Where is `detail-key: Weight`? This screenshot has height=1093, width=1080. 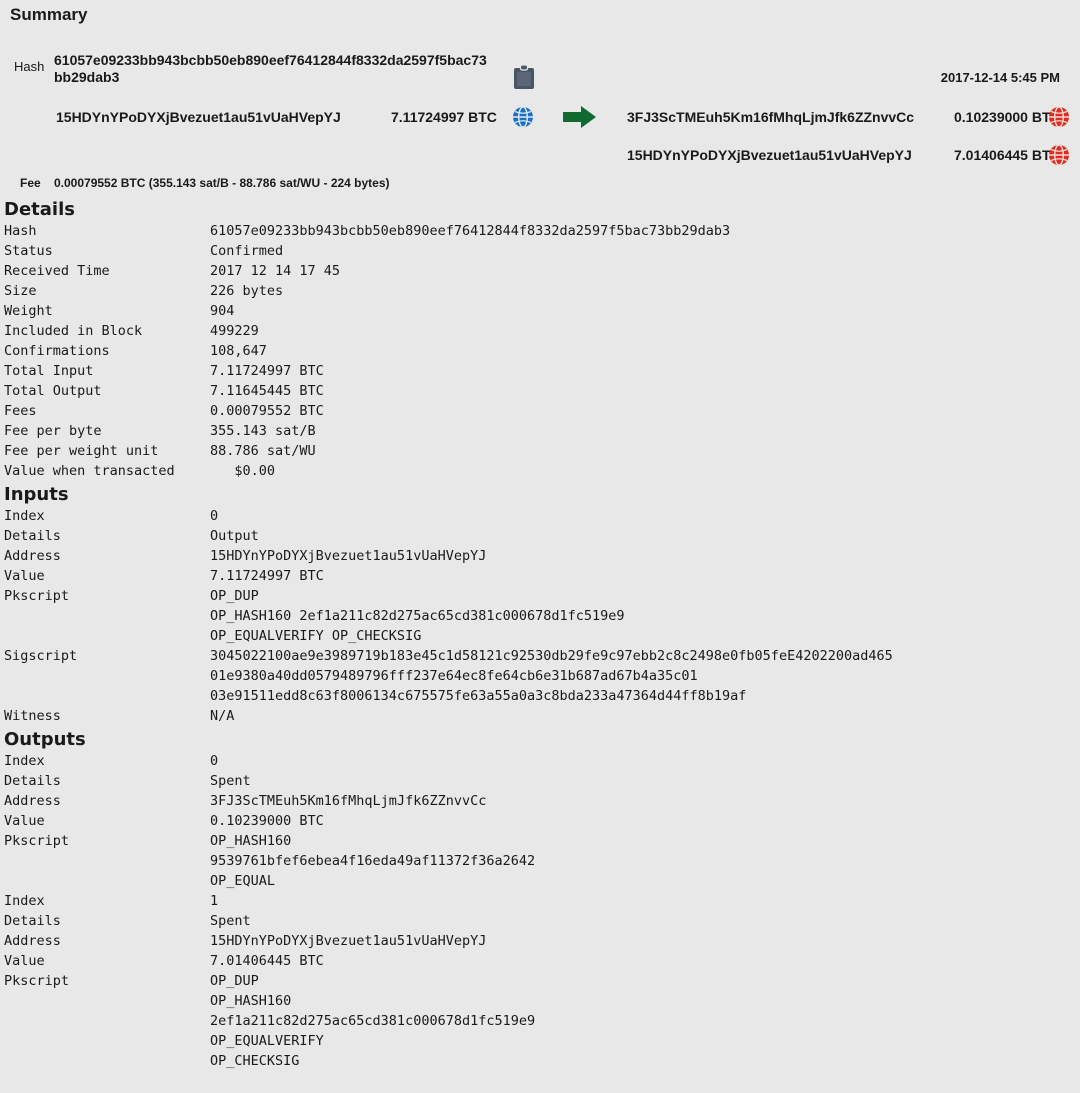
detail-key: Weight is located at coordinates (28, 311).